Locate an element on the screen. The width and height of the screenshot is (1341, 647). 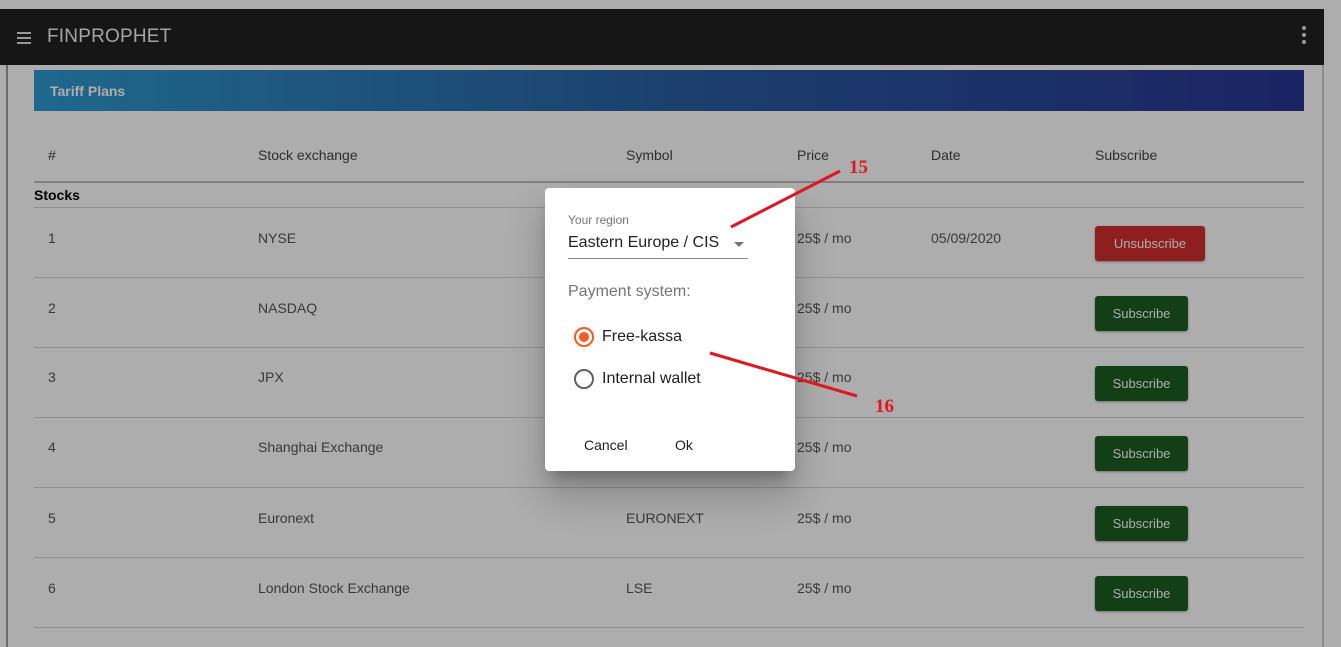
annotation-arrows is located at coordinates (783, 283).